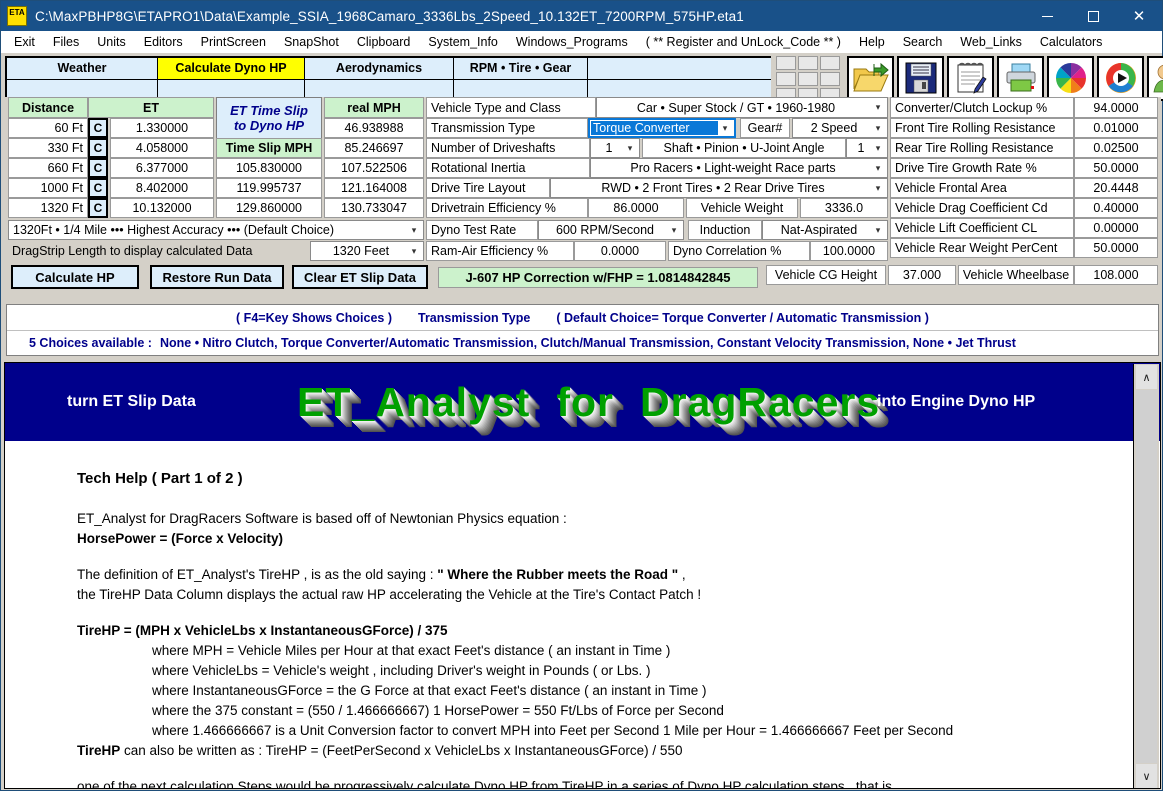 Image resolution: width=1163 pixels, height=791 pixels. What do you see at coordinates (739, 251) in the screenshot?
I see `dyno-correlation-label: Dyno Correlation %` at bounding box center [739, 251].